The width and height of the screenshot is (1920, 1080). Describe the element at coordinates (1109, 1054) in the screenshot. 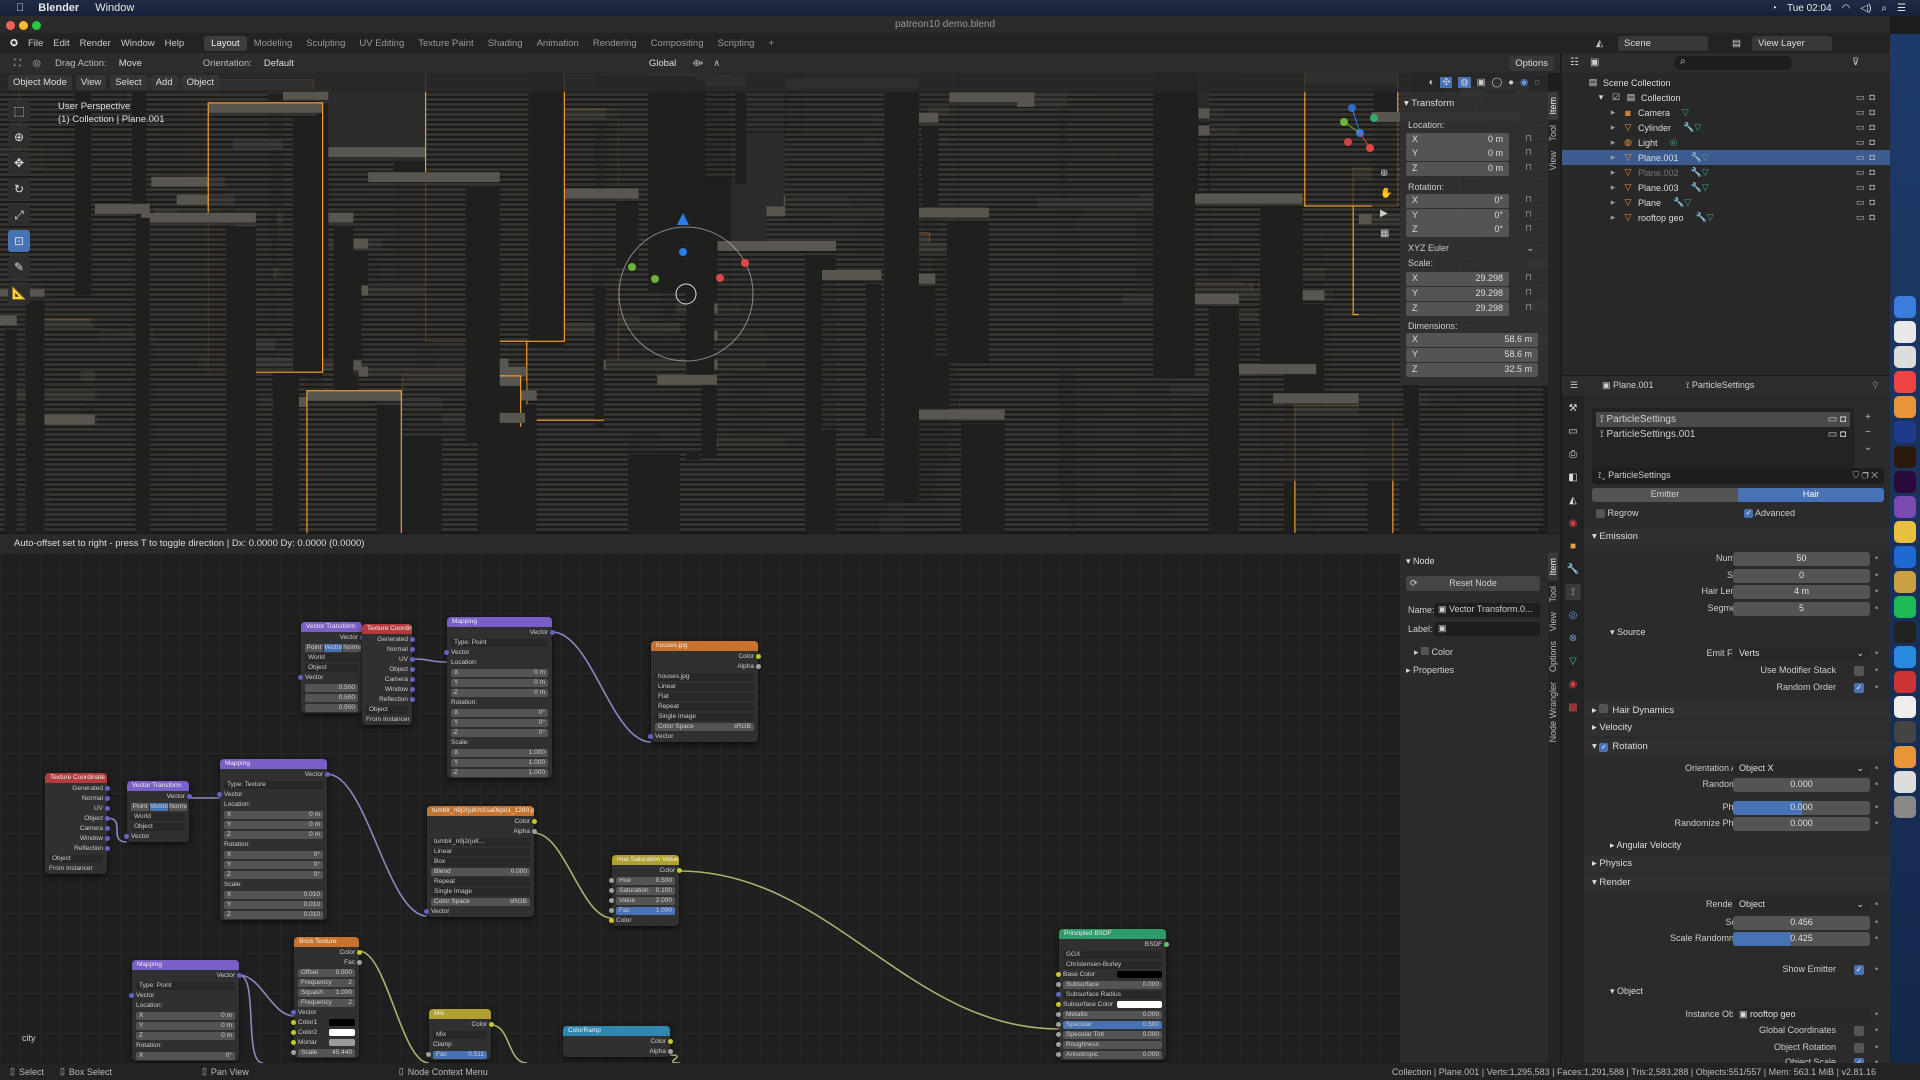

I see `node-socket-row: Anisotropic 0.000` at that location.